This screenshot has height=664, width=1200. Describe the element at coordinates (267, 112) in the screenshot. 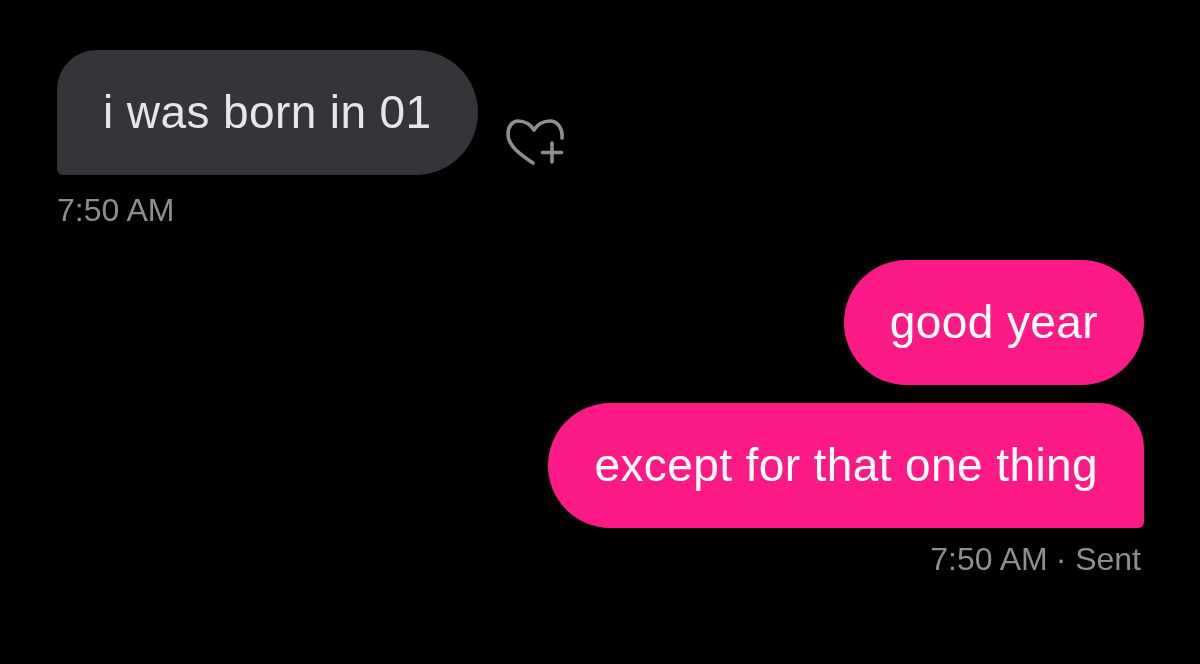

I see `received-message-bubble: i was born in 01` at that location.